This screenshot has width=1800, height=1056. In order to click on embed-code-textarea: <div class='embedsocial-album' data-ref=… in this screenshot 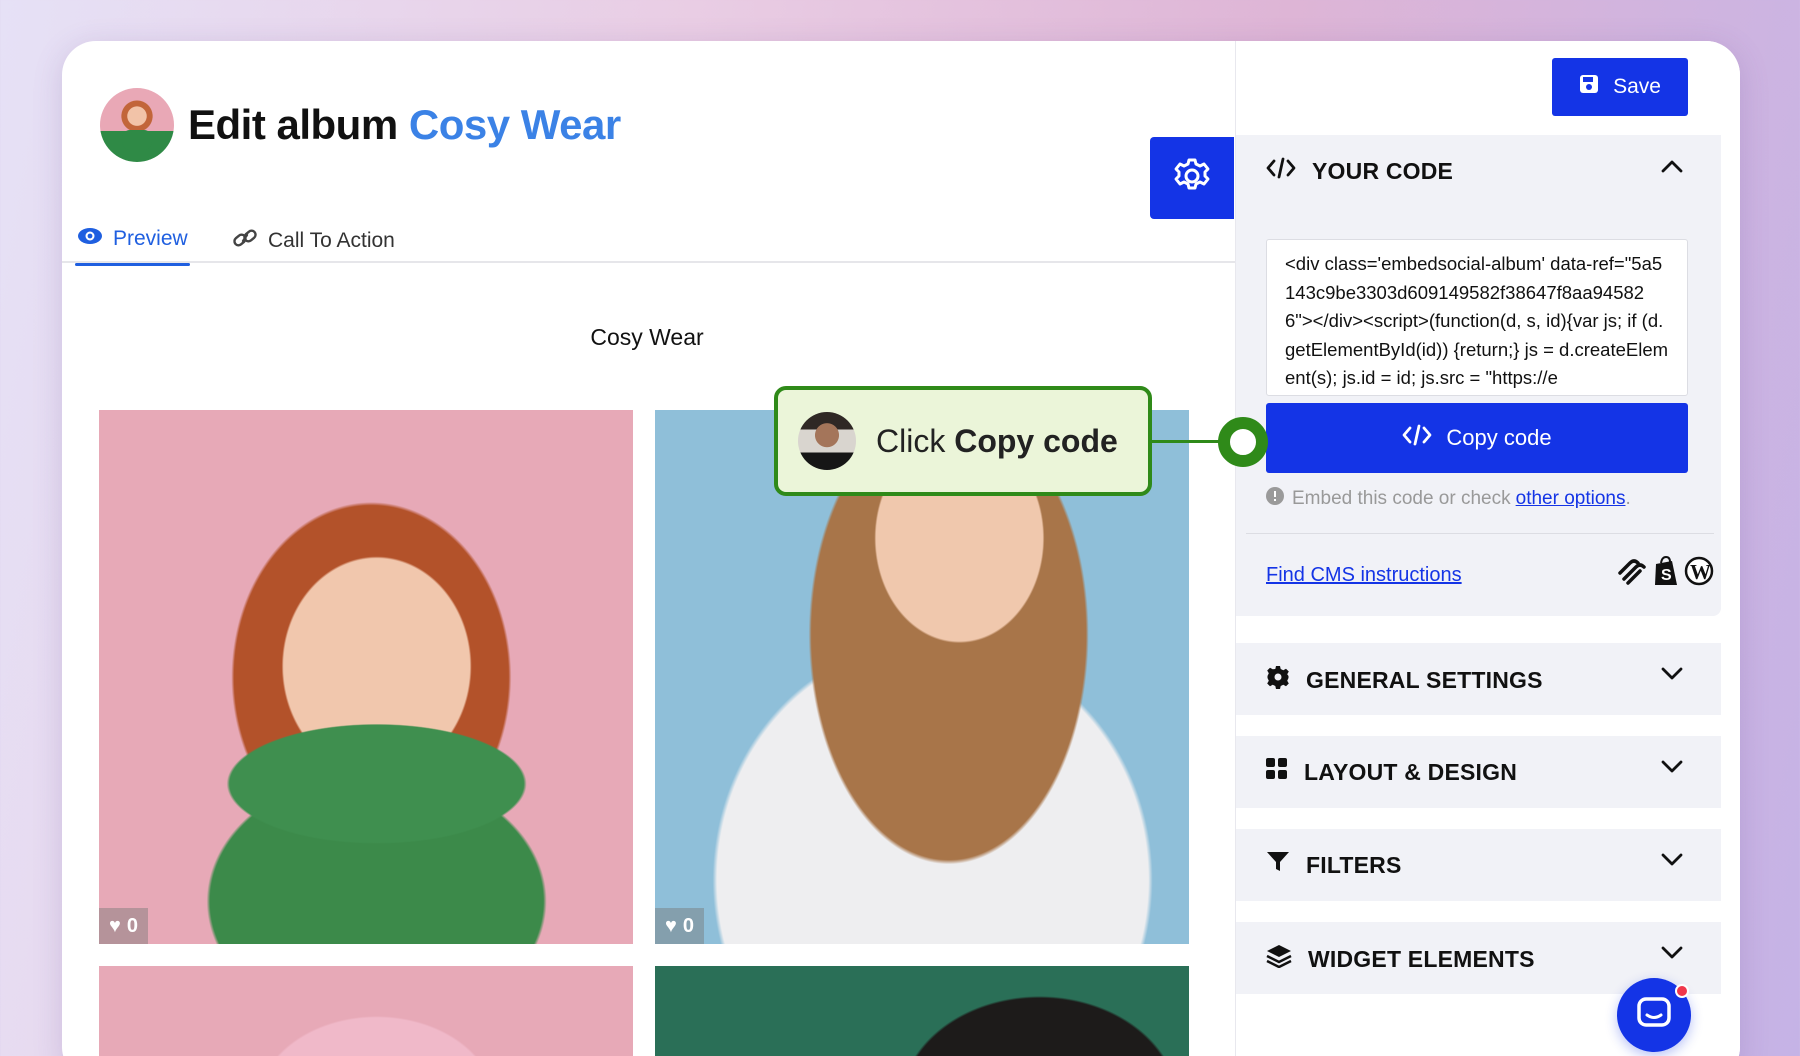, I will do `click(1477, 317)`.